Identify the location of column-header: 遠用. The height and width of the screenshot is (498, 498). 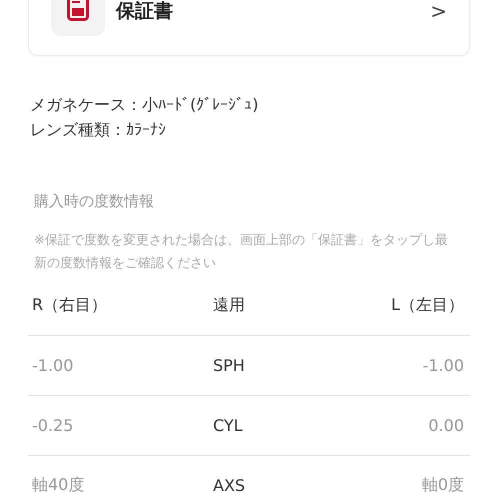
(229, 305).